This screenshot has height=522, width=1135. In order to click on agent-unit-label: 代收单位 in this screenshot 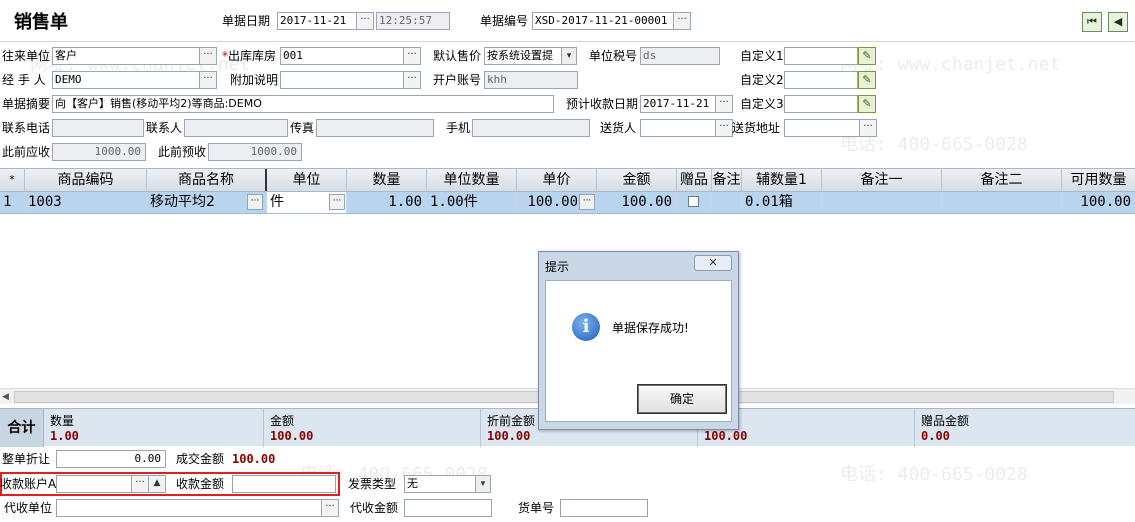, I will do `click(28, 508)`.